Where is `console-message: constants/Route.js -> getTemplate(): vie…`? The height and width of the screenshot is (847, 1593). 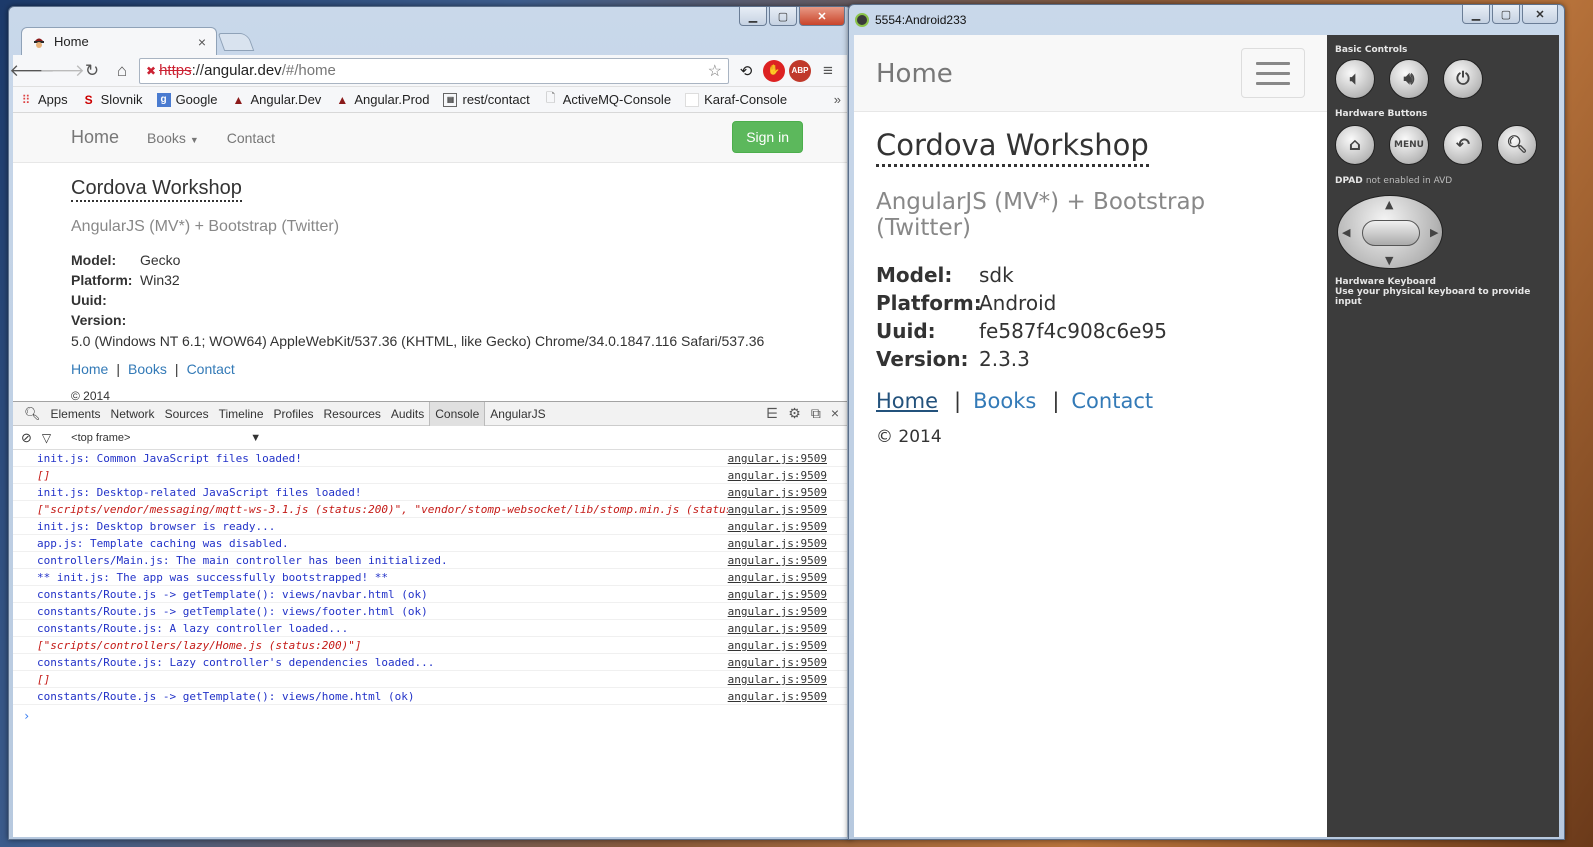 console-message: constants/Route.js -> getTemplate(): vie… is located at coordinates (232, 611).